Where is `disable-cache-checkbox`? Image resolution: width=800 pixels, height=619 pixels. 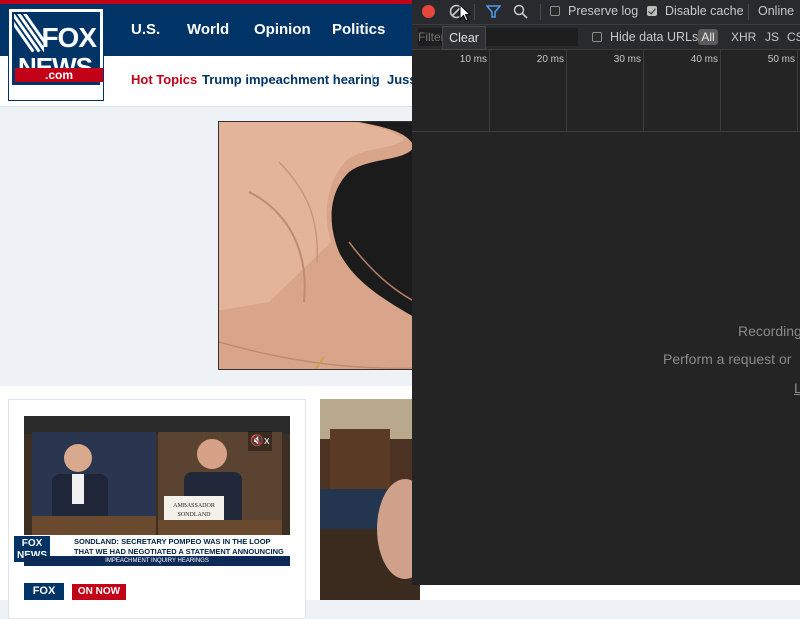
disable-cache-checkbox is located at coordinates (652, 11).